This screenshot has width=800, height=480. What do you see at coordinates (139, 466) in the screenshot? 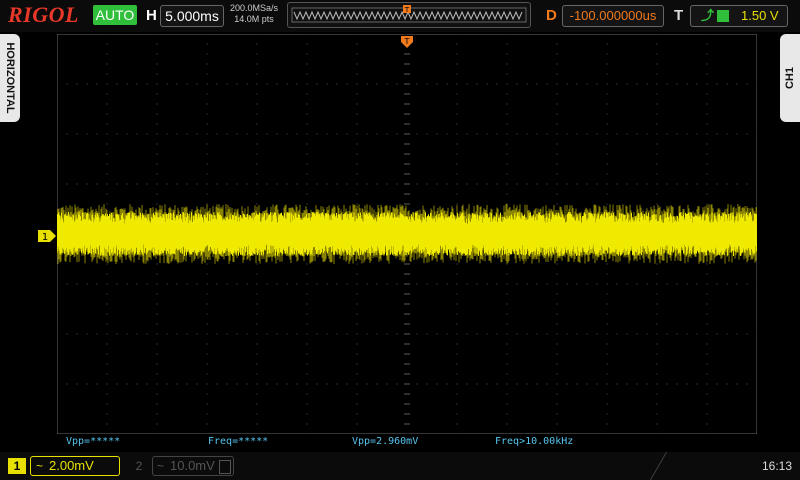
I see `ch2-number-badge: 2` at bounding box center [139, 466].